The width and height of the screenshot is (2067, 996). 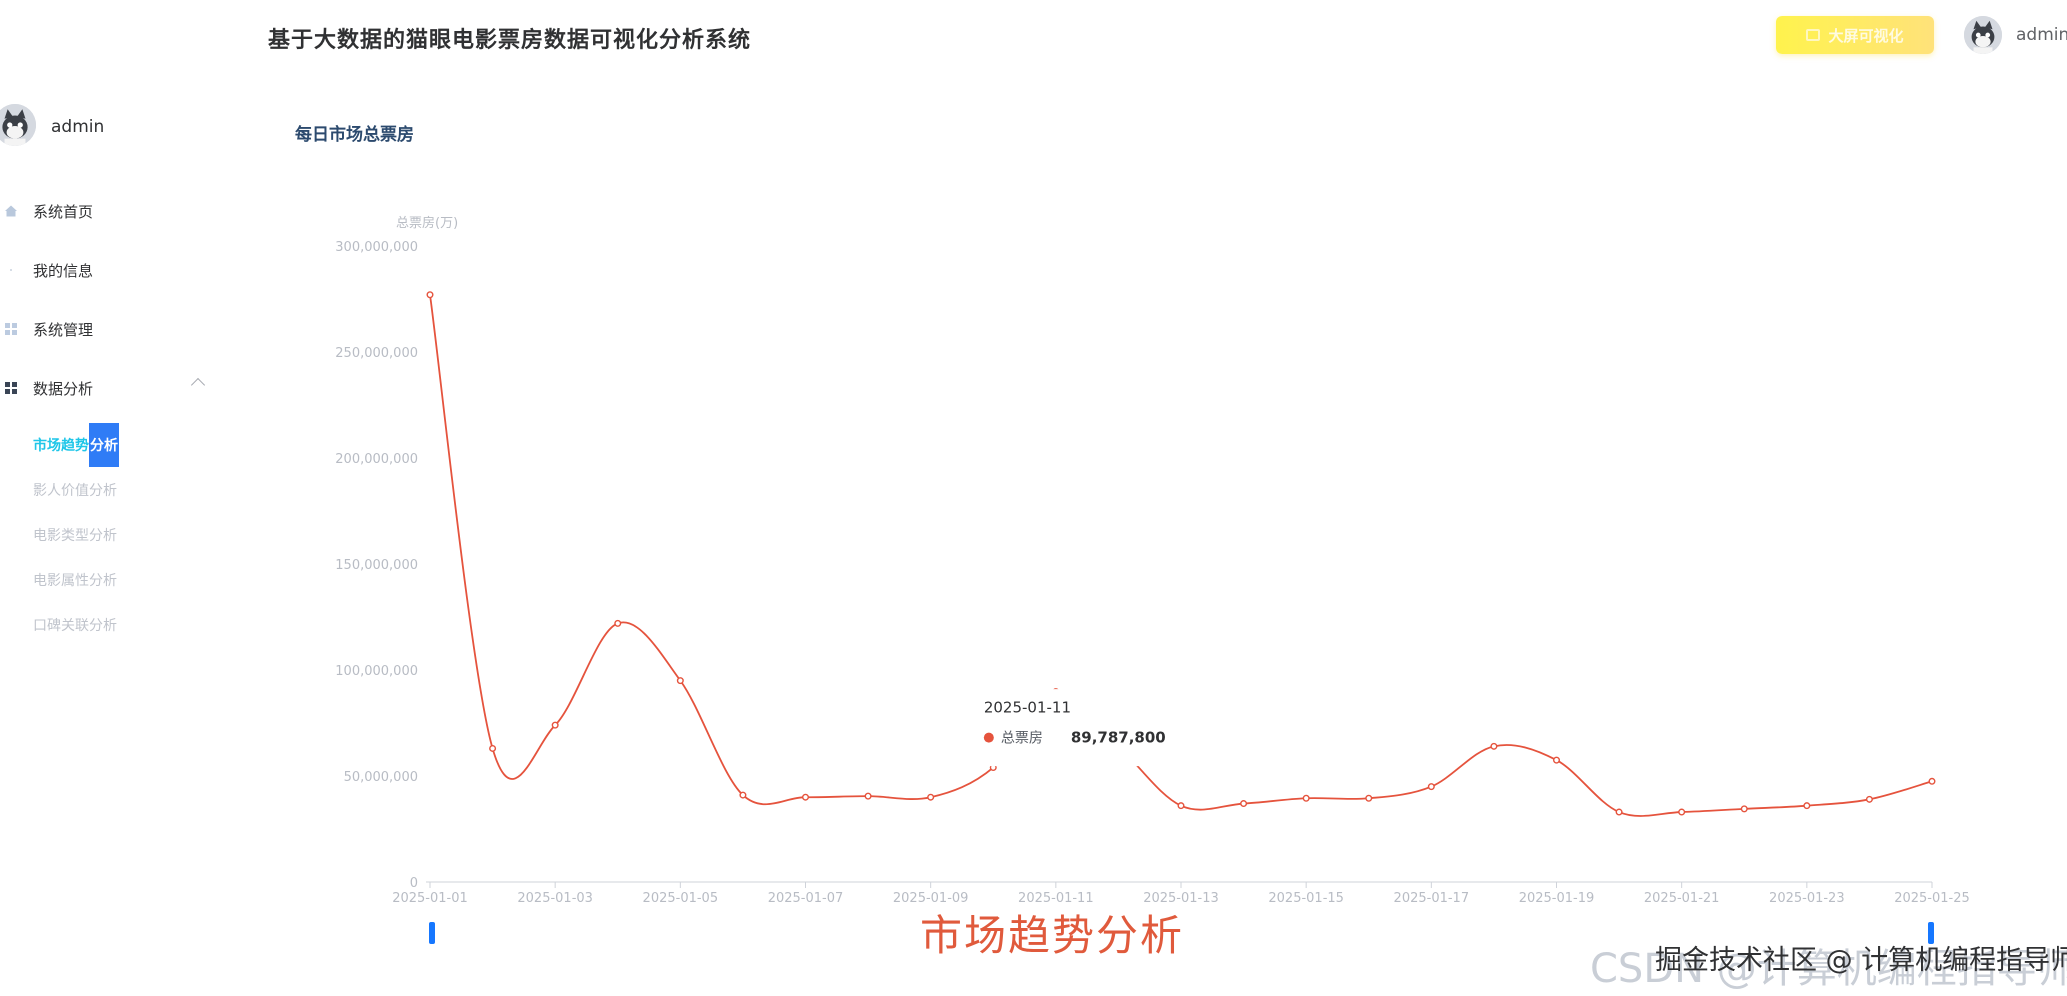 I want to click on y-tick-label: 100,000,000, so click(x=376, y=671).